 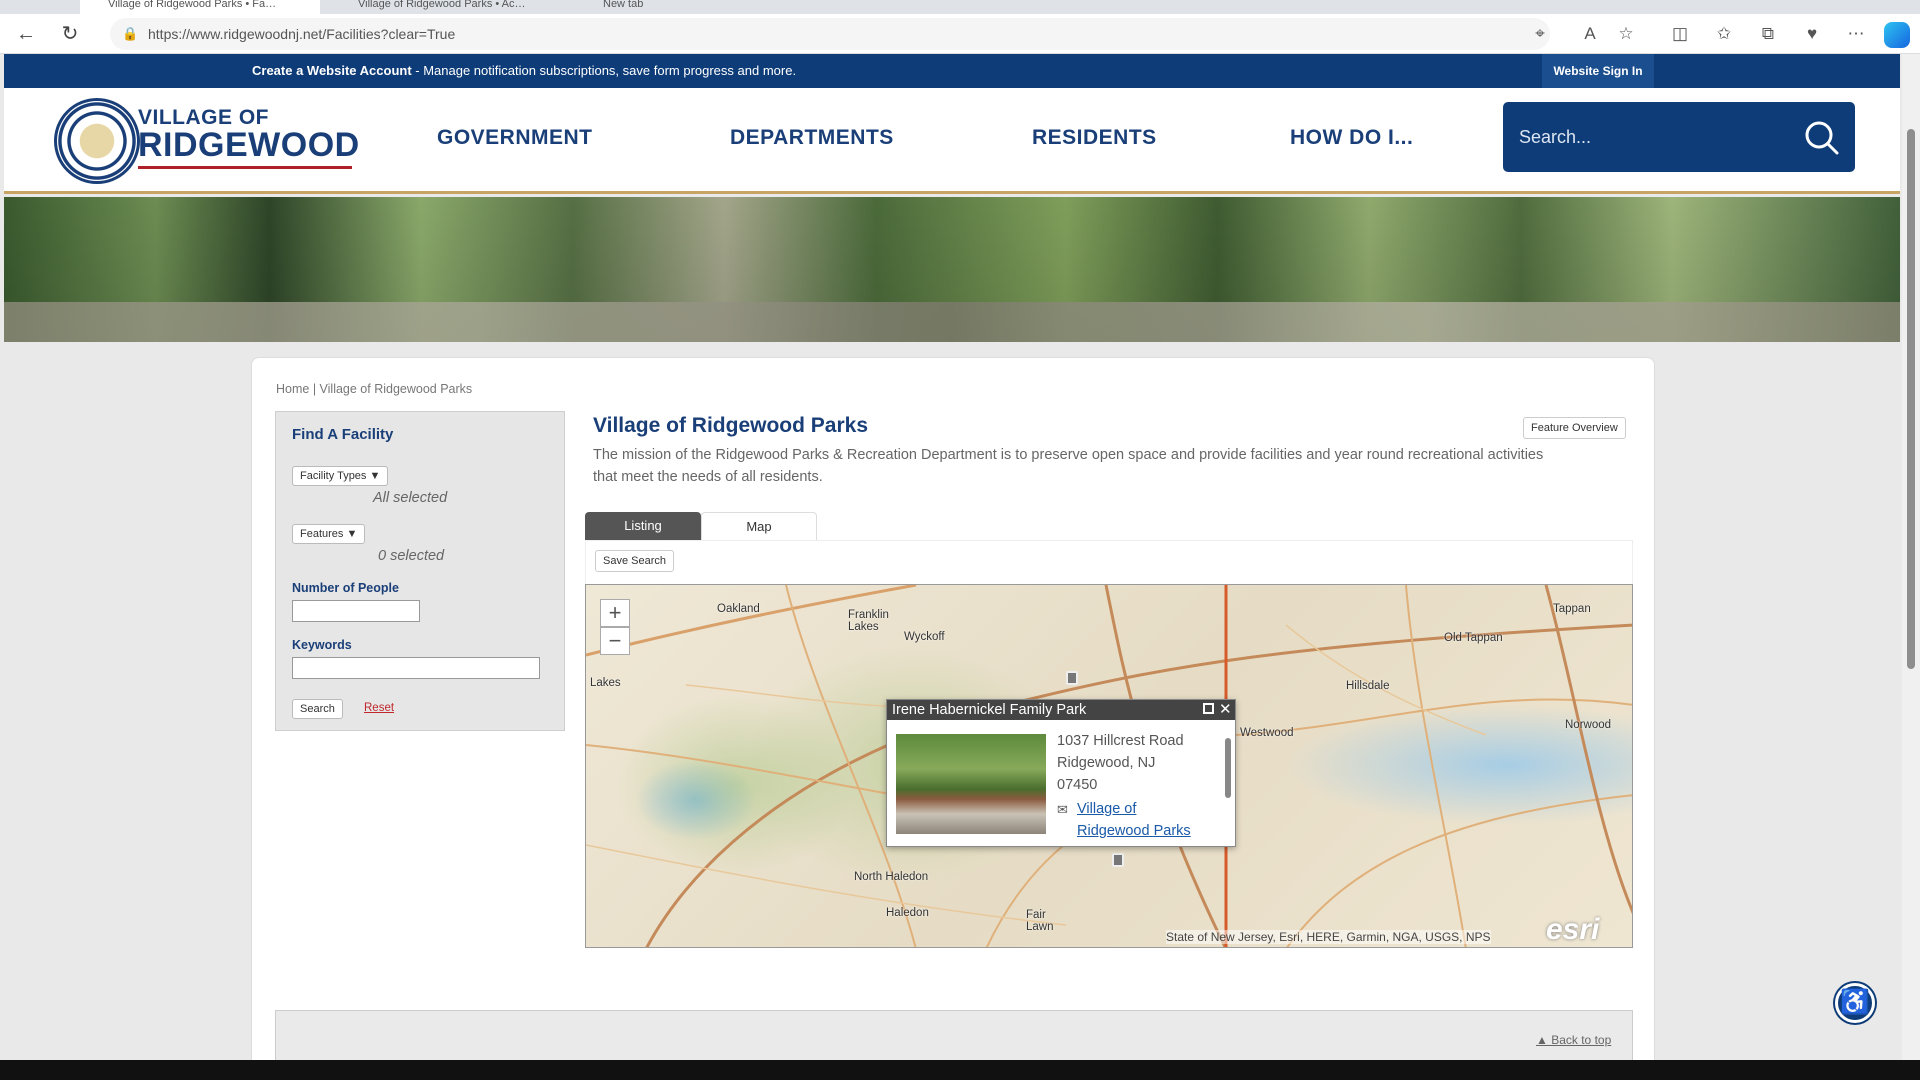 I want to click on map-place-label: Franklin Lakes, so click(x=868, y=621).